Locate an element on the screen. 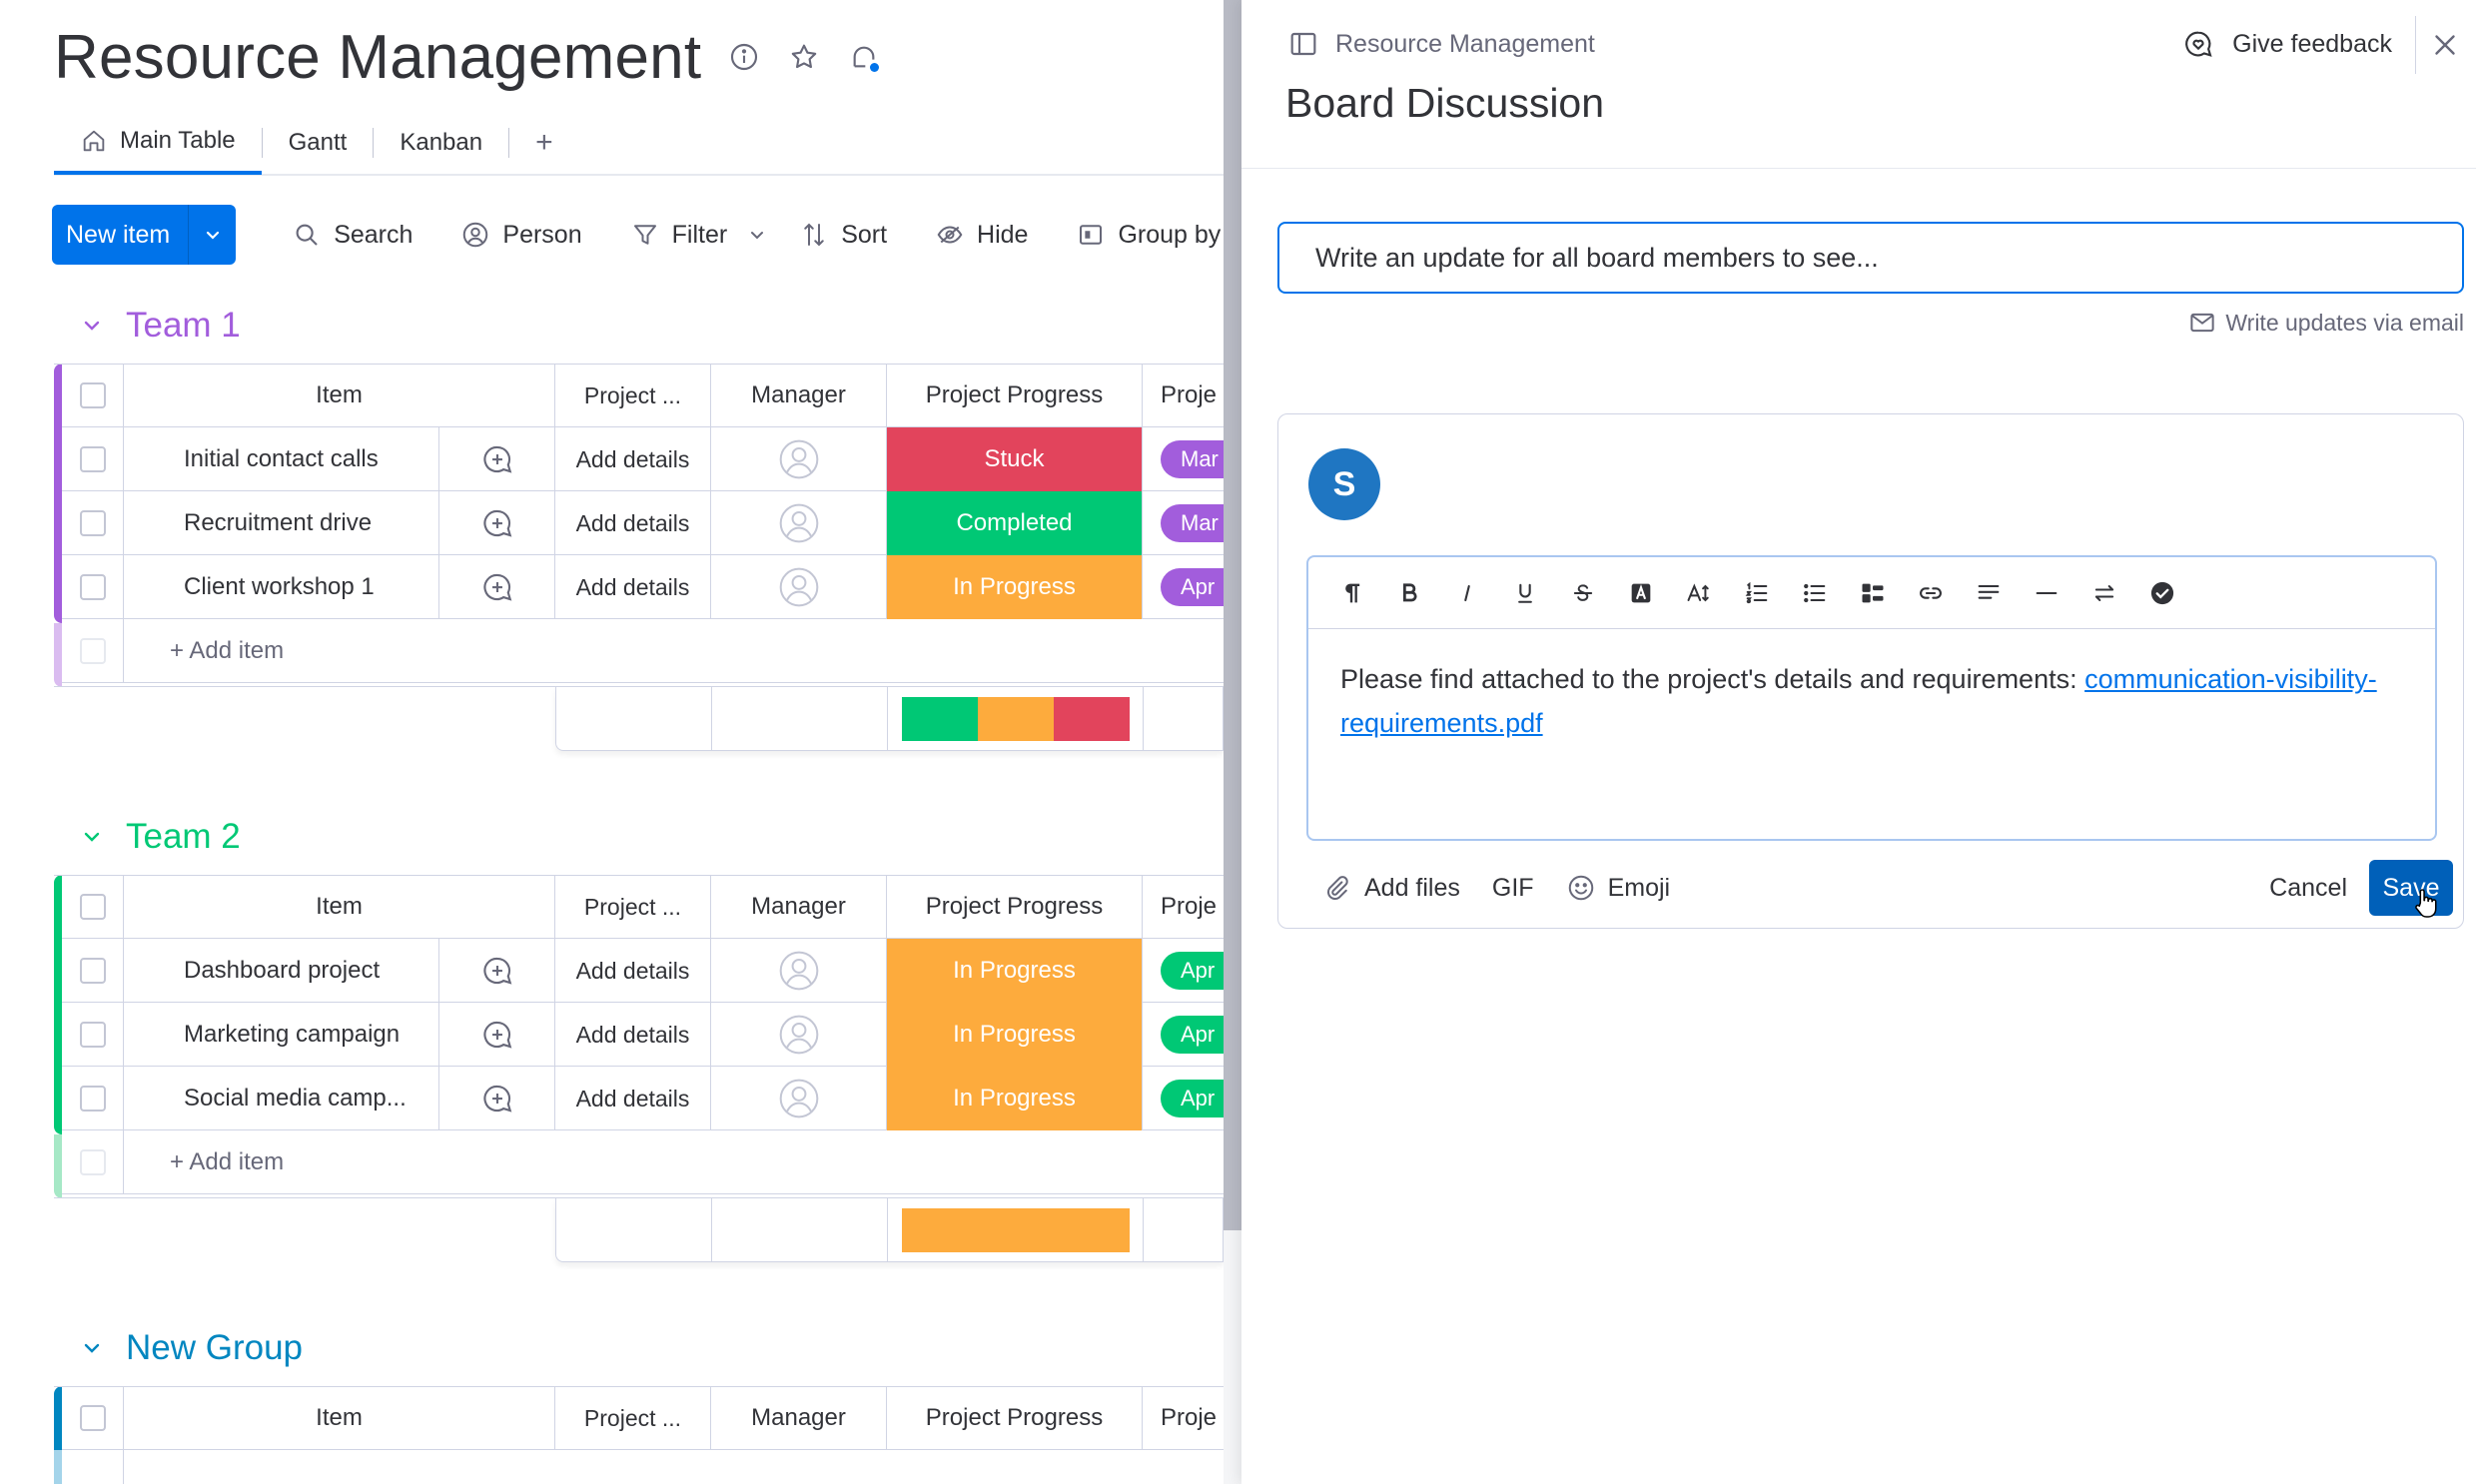 The image size is (2476, 1484). status-cell: Completed is located at coordinates (1015, 523).